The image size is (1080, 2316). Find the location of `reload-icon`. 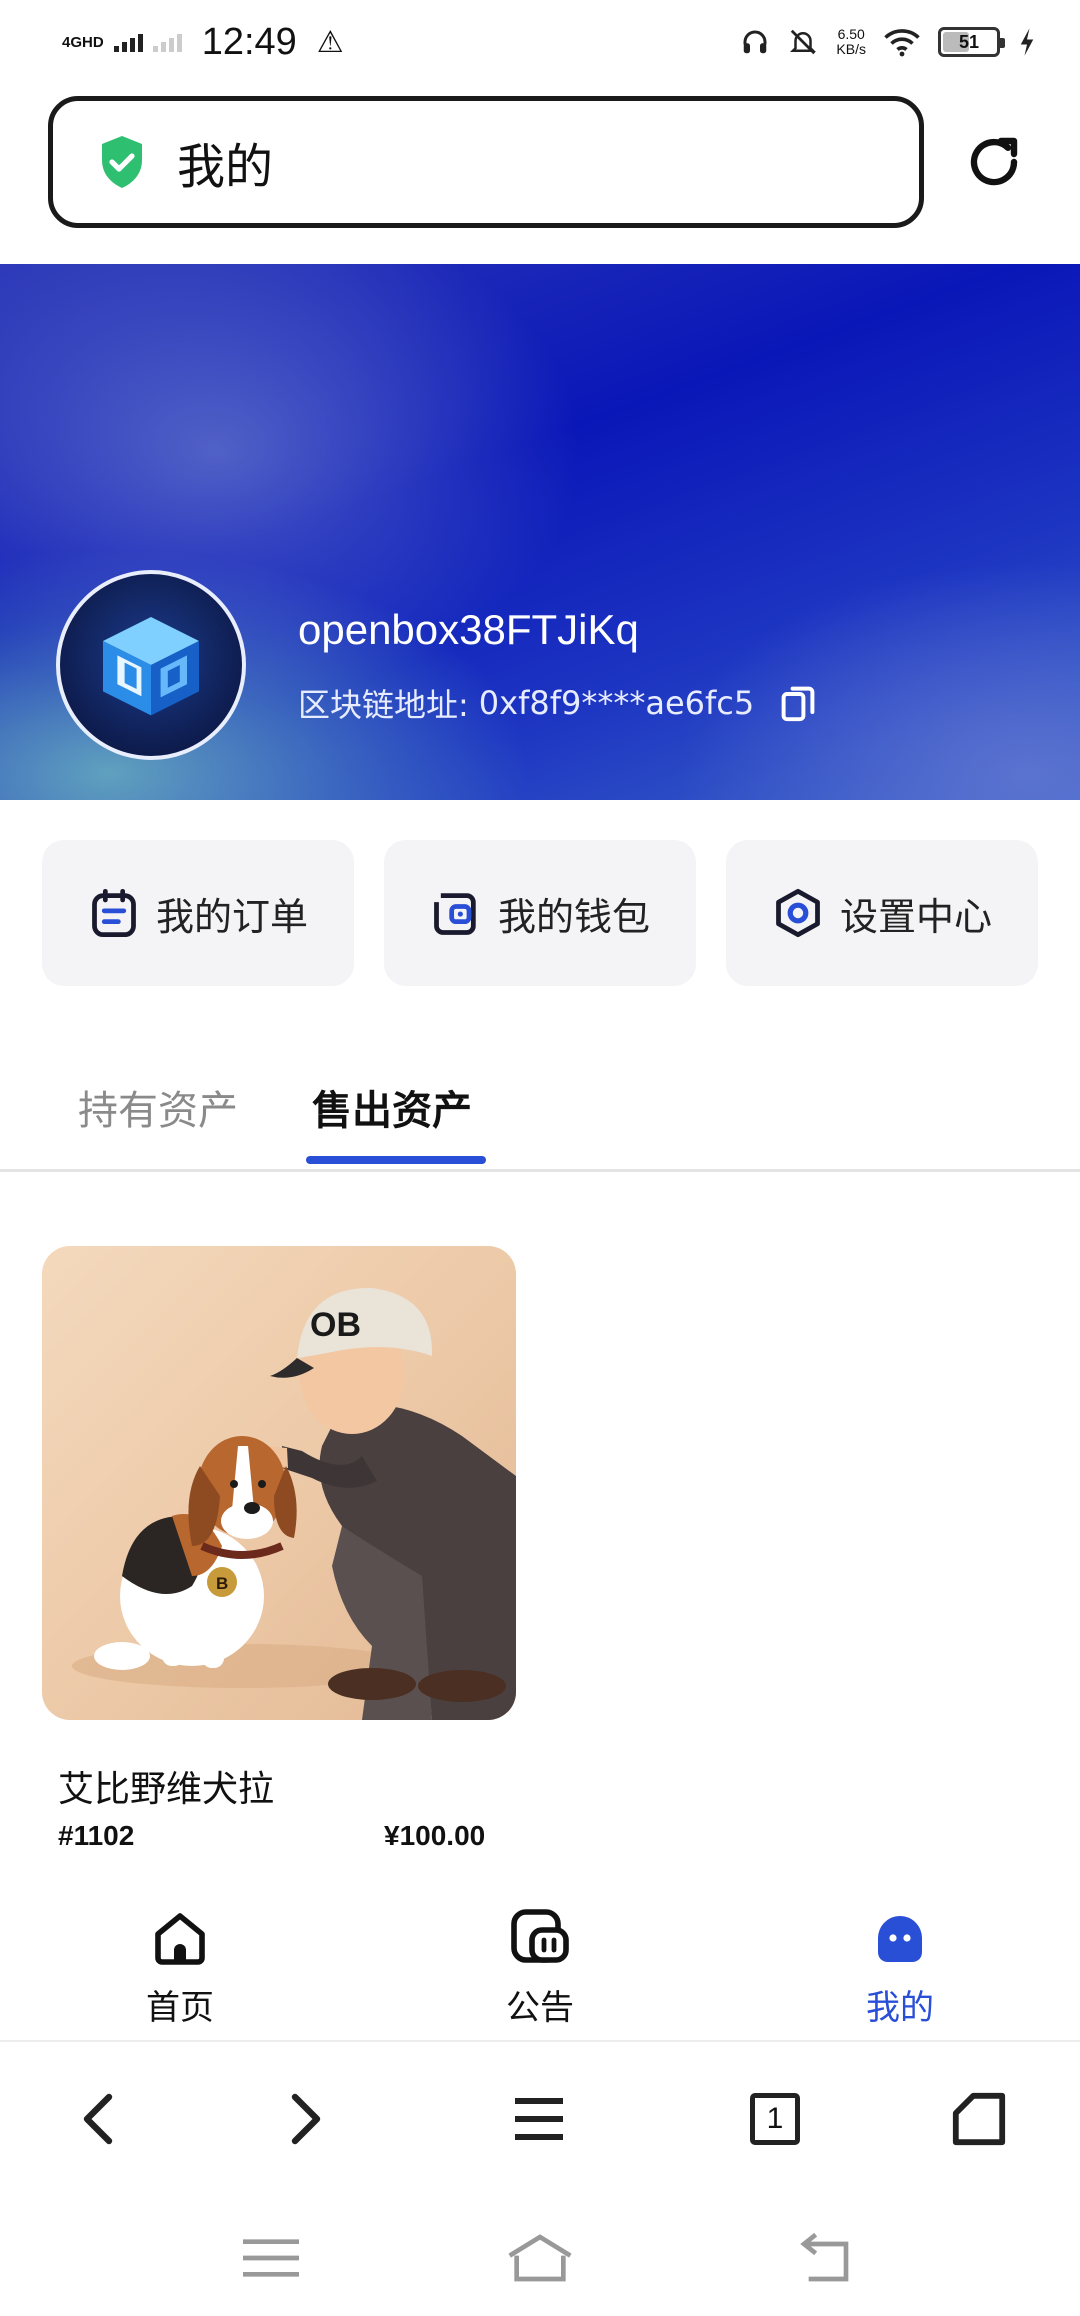

reload-icon is located at coordinates (994, 162).